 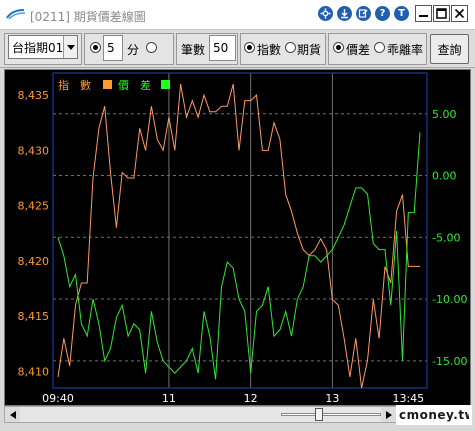 What do you see at coordinates (379, 47) in the screenshot?
I see `deviation-radio` at bounding box center [379, 47].